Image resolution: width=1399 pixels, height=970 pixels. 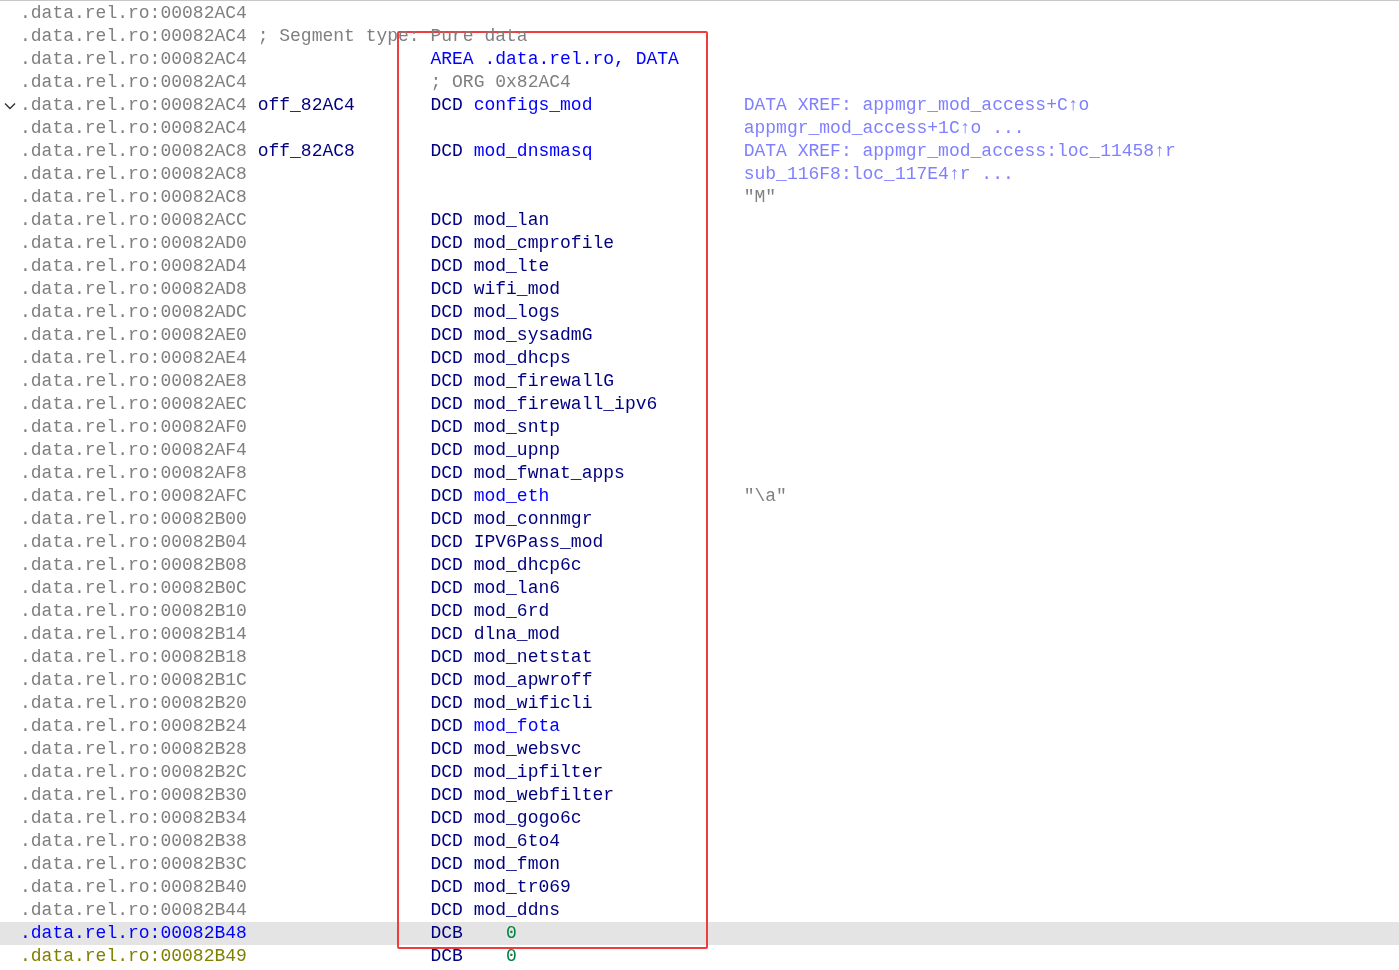 What do you see at coordinates (133, 220) in the screenshot?
I see `address-text: .data.rel.ro:00082ACC` at bounding box center [133, 220].